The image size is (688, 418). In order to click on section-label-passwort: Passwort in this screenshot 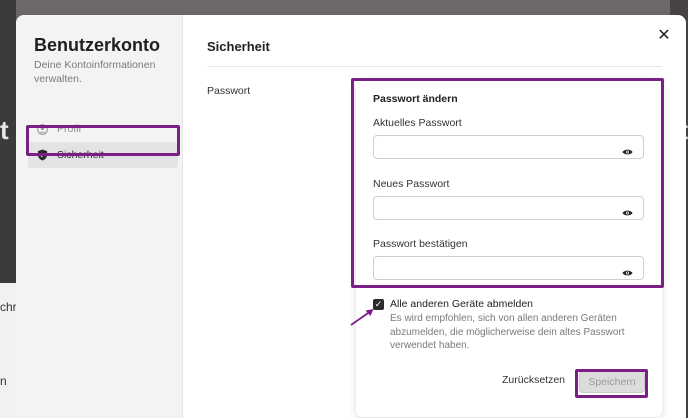, I will do `click(229, 91)`.